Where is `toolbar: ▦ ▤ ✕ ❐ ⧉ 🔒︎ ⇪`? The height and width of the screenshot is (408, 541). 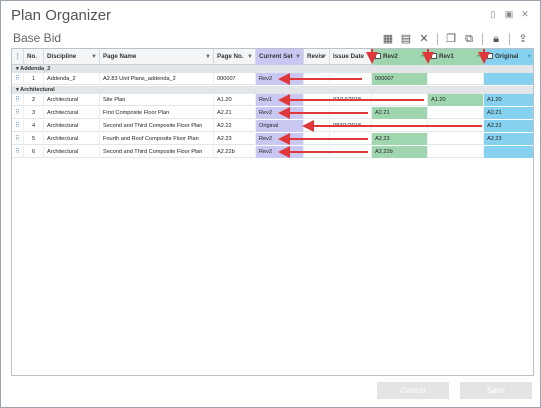
toolbar: ▦ ▤ ✕ ❐ ⧉ 🔒︎ ⇪ is located at coordinates (455, 39).